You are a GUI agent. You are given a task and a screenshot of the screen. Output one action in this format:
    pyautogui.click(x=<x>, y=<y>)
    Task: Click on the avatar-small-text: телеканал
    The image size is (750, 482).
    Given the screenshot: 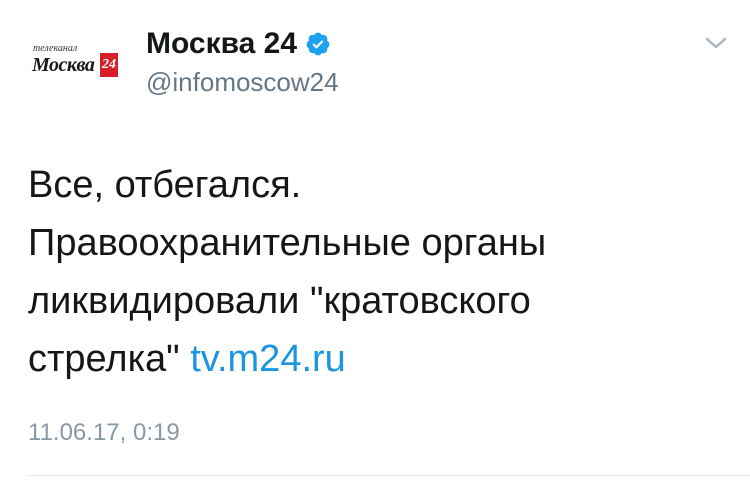 What is the action you would take?
    pyautogui.click(x=55, y=48)
    